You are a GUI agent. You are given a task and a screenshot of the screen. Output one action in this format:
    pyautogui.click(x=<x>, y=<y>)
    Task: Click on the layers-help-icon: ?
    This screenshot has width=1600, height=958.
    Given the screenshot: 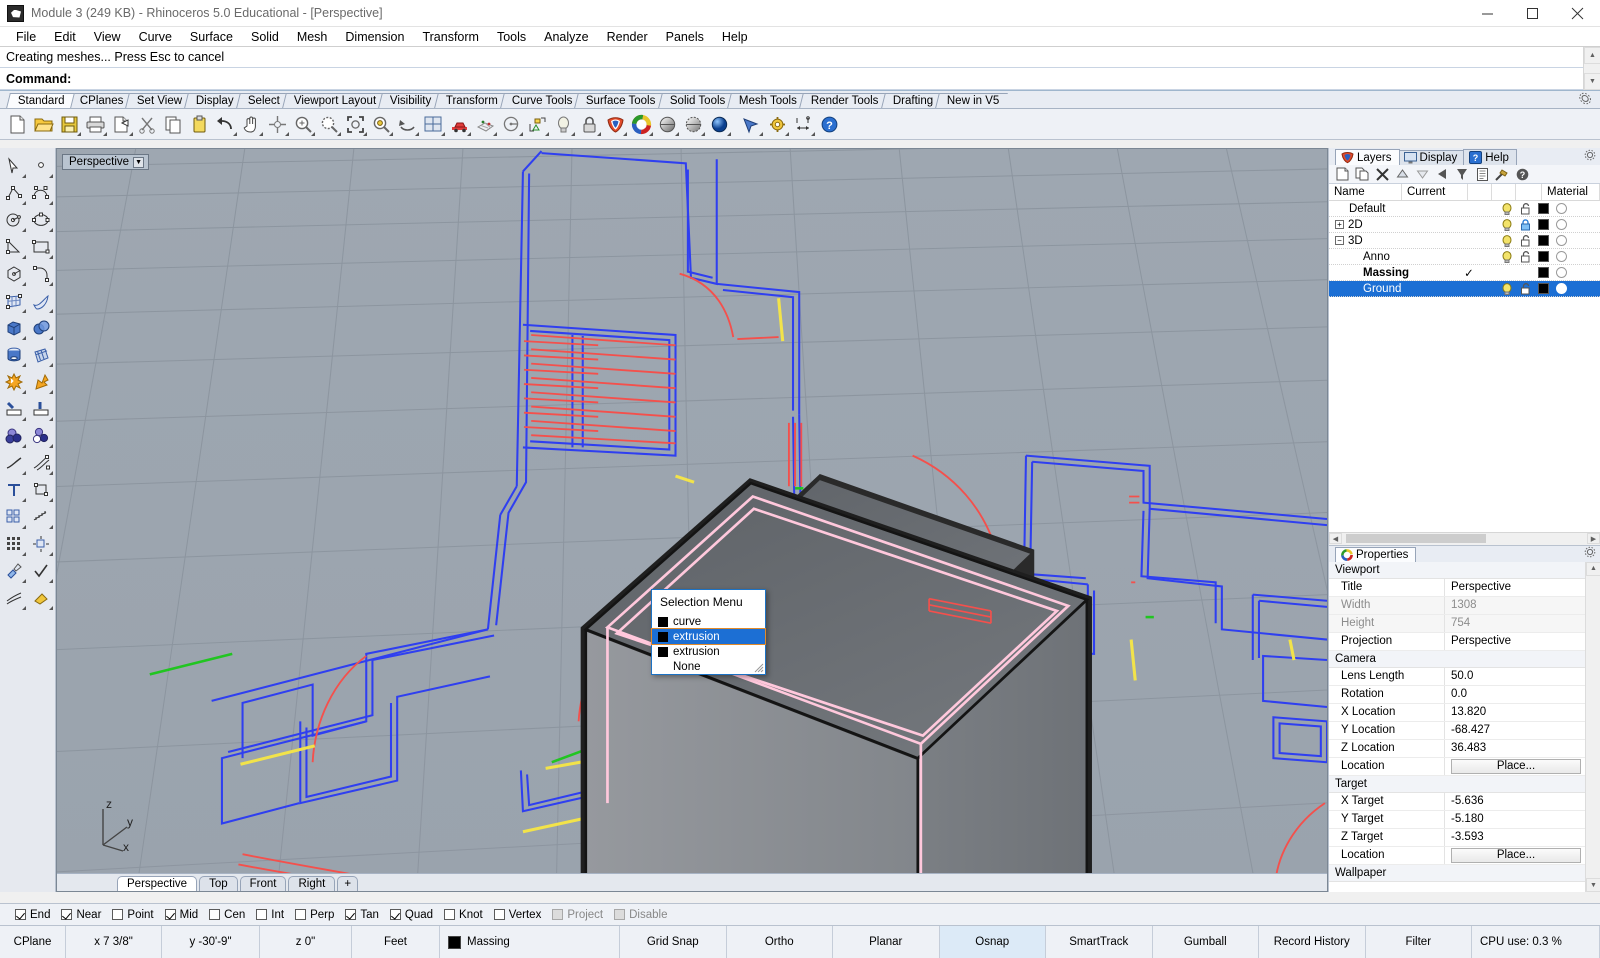 What is the action you would take?
    pyautogui.click(x=1522, y=174)
    